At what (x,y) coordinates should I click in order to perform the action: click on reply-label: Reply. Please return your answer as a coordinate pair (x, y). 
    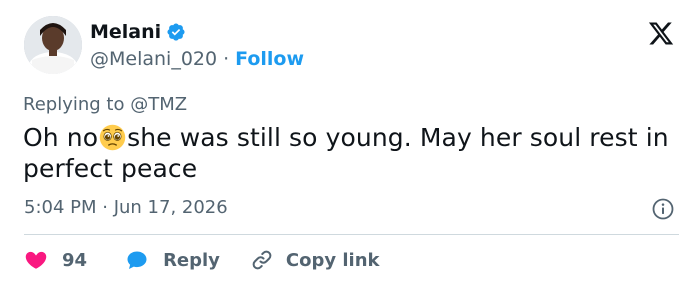
    Looking at the image, I should click on (191, 260).